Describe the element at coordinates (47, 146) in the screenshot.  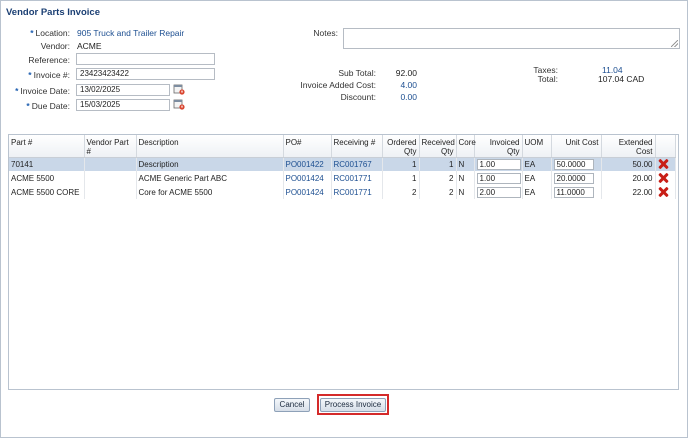
I see `column-header-part: Part #` at that location.